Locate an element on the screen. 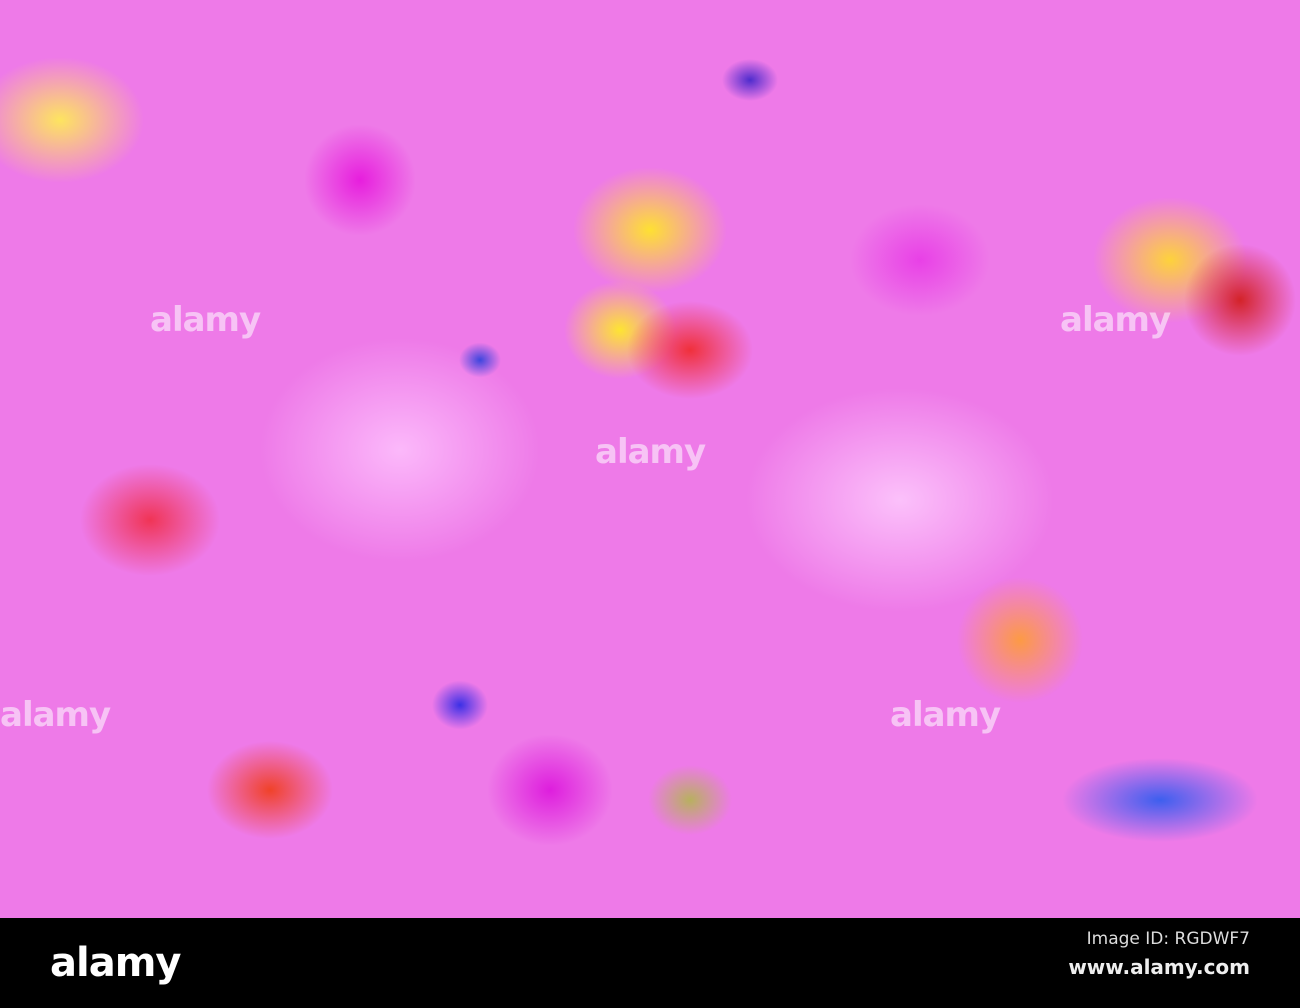  footer-bar: alamy Image ID: RGDWF7 www.alamy.com is located at coordinates (650, 963).